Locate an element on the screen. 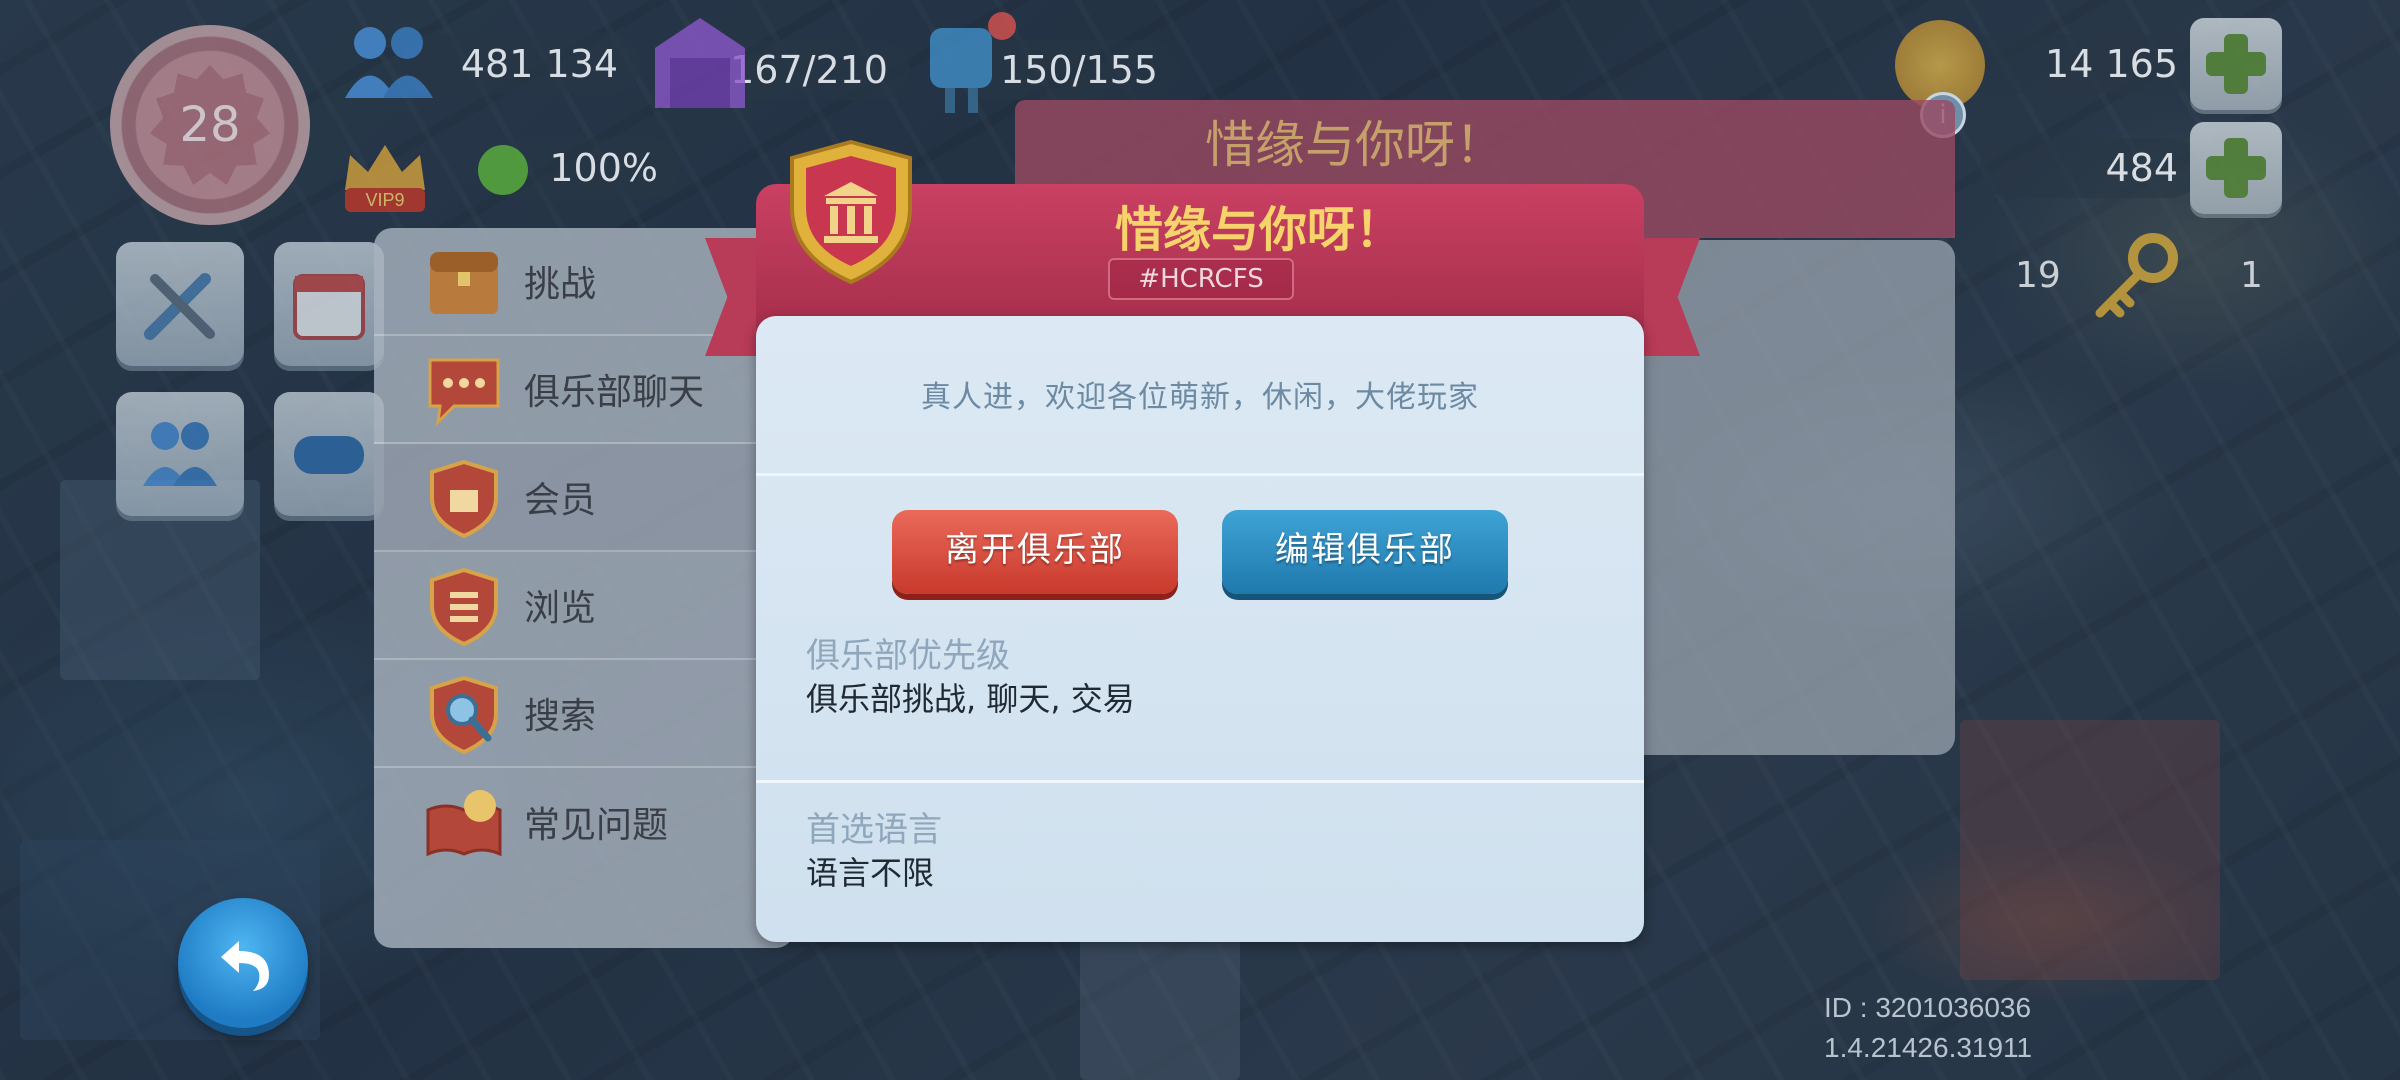 The height and width of the screenshot is (1080, 2400). add-simcash-button is located at coordinates (2236, 168).